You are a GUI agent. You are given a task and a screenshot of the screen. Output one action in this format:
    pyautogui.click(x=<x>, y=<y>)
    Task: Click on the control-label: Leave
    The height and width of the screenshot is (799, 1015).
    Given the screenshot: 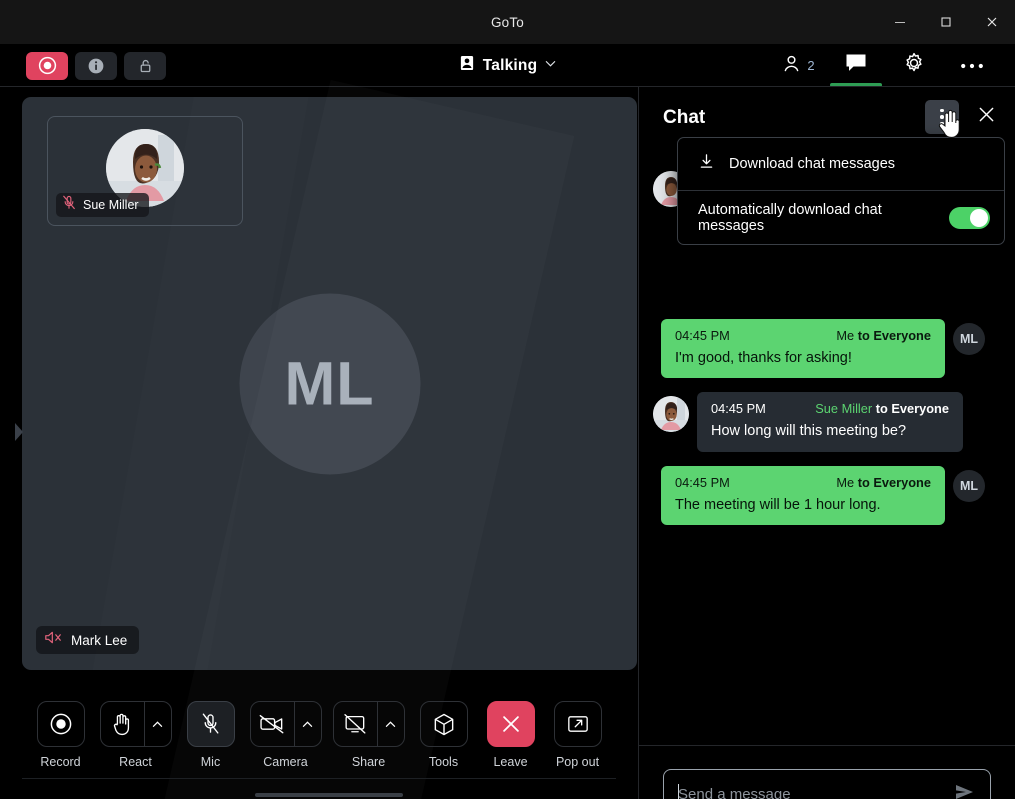 What is the action you would take?
    pyautogui.click(x=510, y=762)
    